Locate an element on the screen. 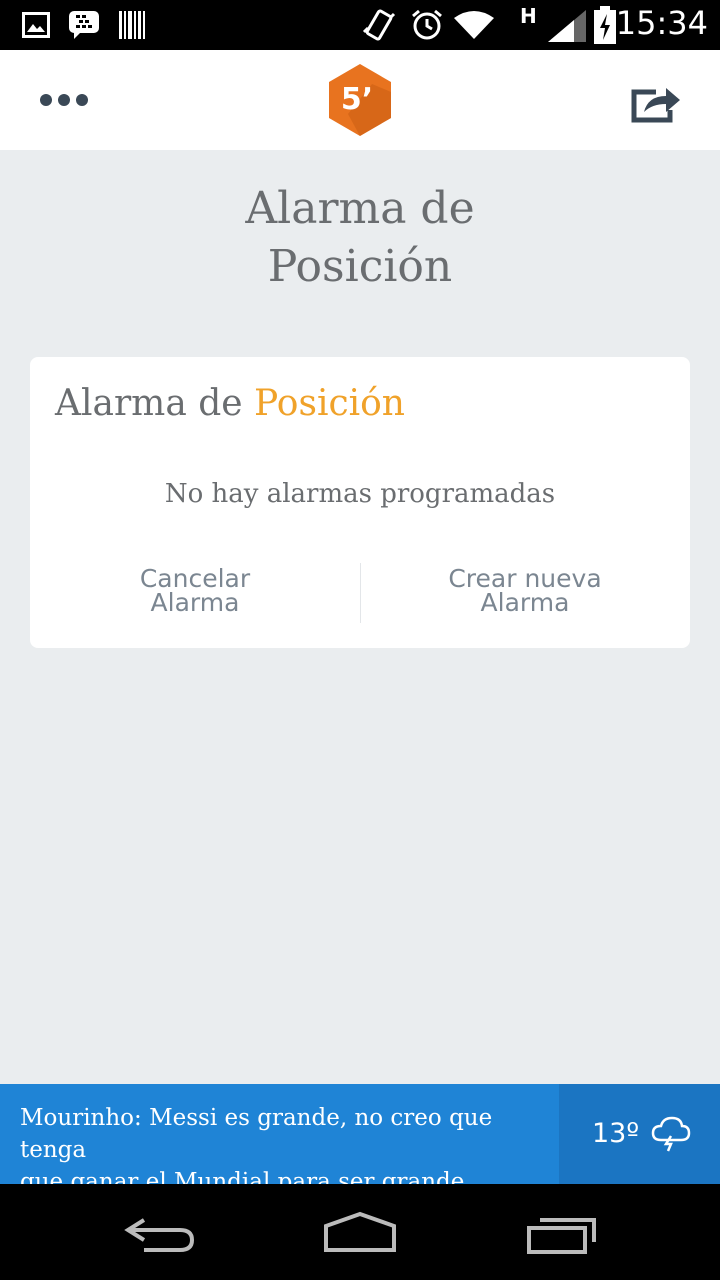 Image resolution: width=720 pixels, height=1280 pixels. battery-icon is located at coordinates (605, 25).